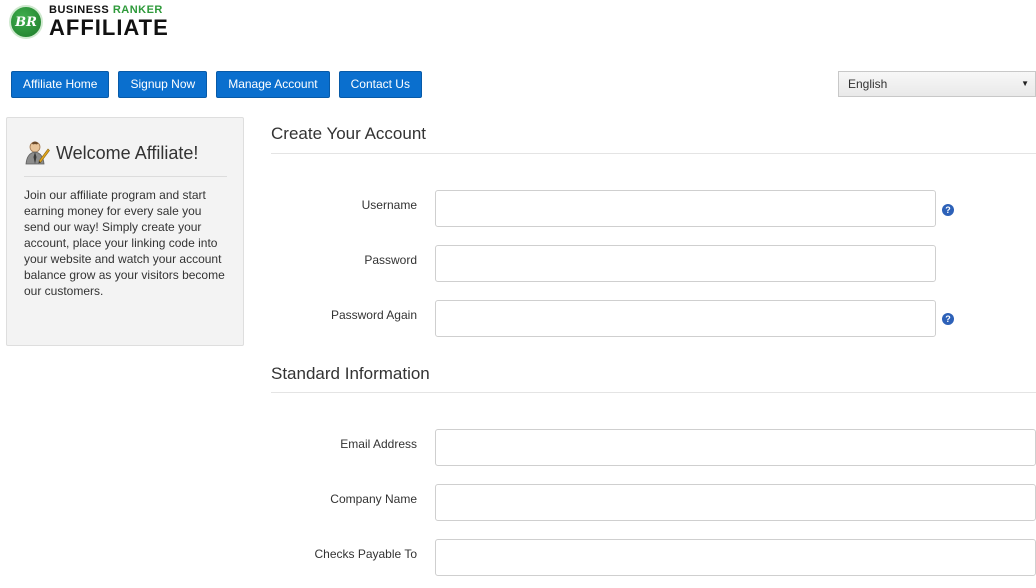 Image resolution: width=1036 pixels, height=588 pixels. What do you see at coordinates (163, 84) in the screenshot?
I see `nav-signup-now-button: Signup Now` at bounding box center [163, 84].